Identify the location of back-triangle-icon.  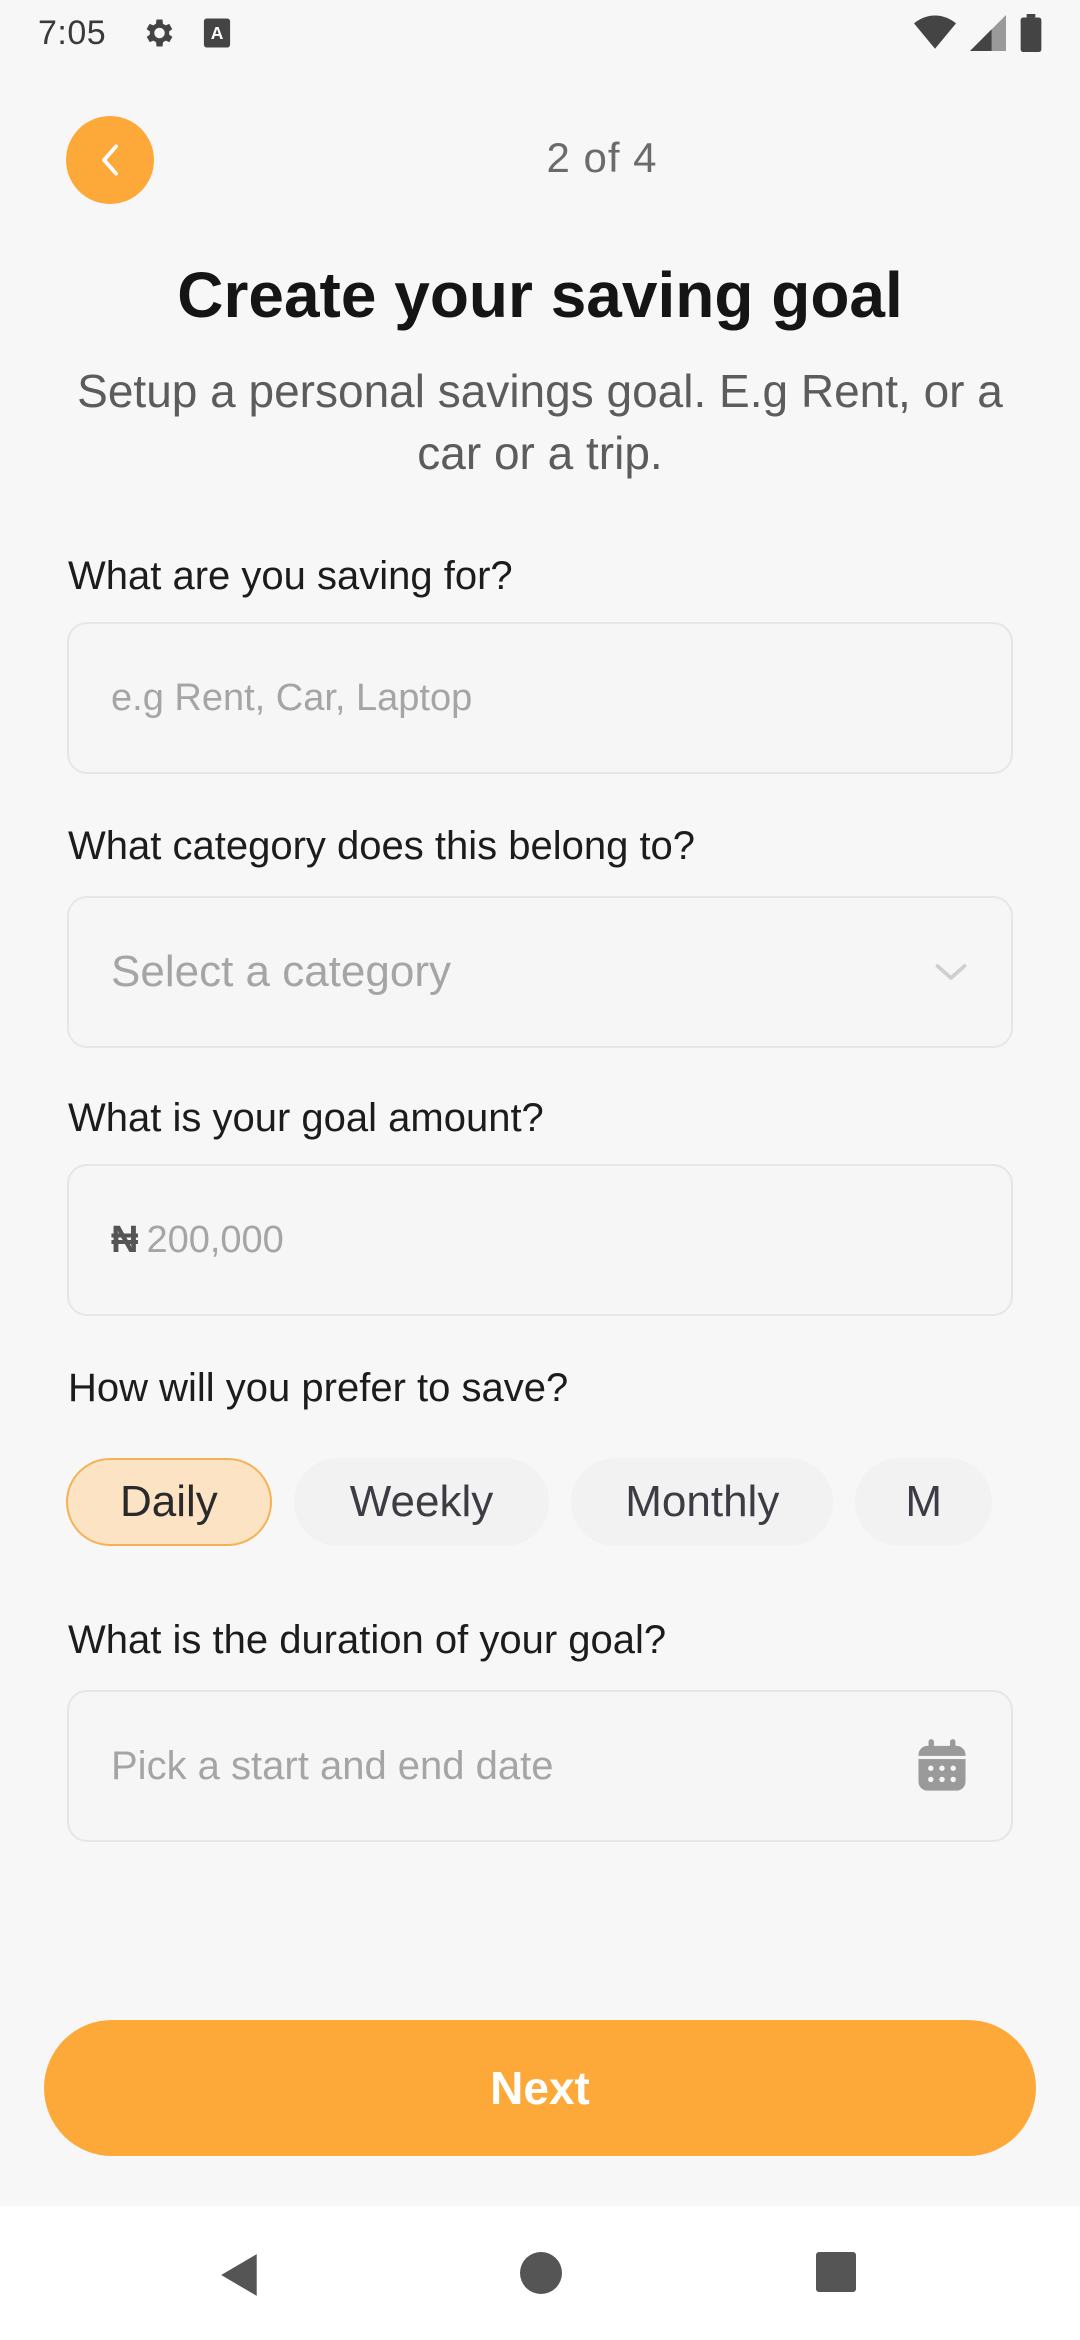
(240, 2275).